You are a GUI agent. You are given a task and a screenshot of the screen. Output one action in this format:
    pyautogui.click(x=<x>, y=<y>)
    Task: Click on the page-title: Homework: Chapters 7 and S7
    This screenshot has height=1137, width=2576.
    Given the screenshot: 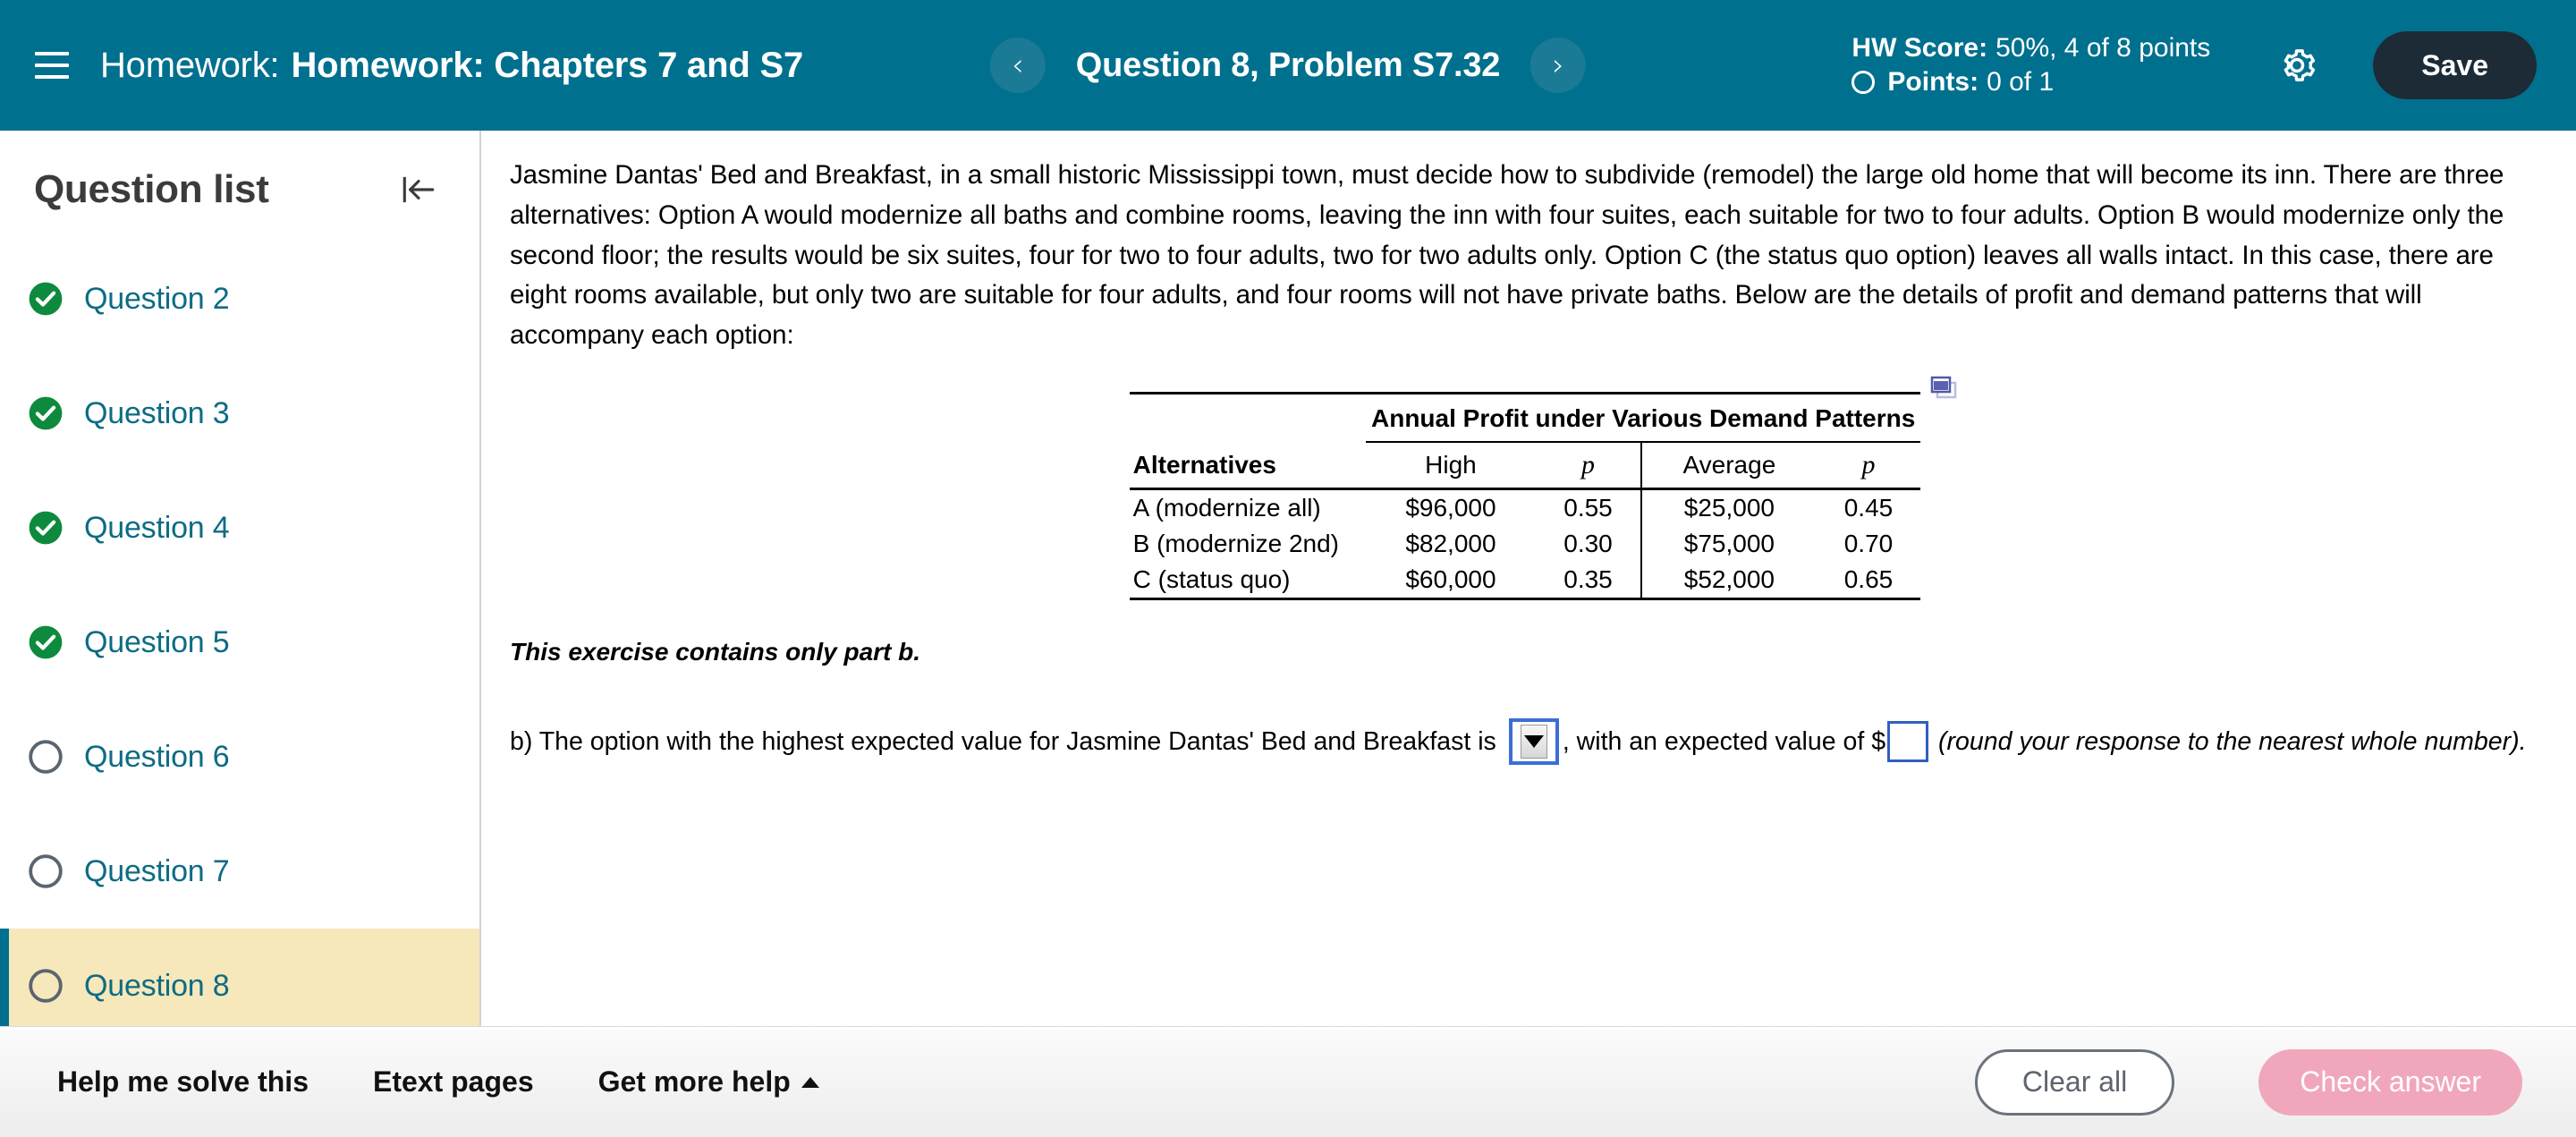 What is the action you would take?
    pyautogui.click(x=547, y=65)
    